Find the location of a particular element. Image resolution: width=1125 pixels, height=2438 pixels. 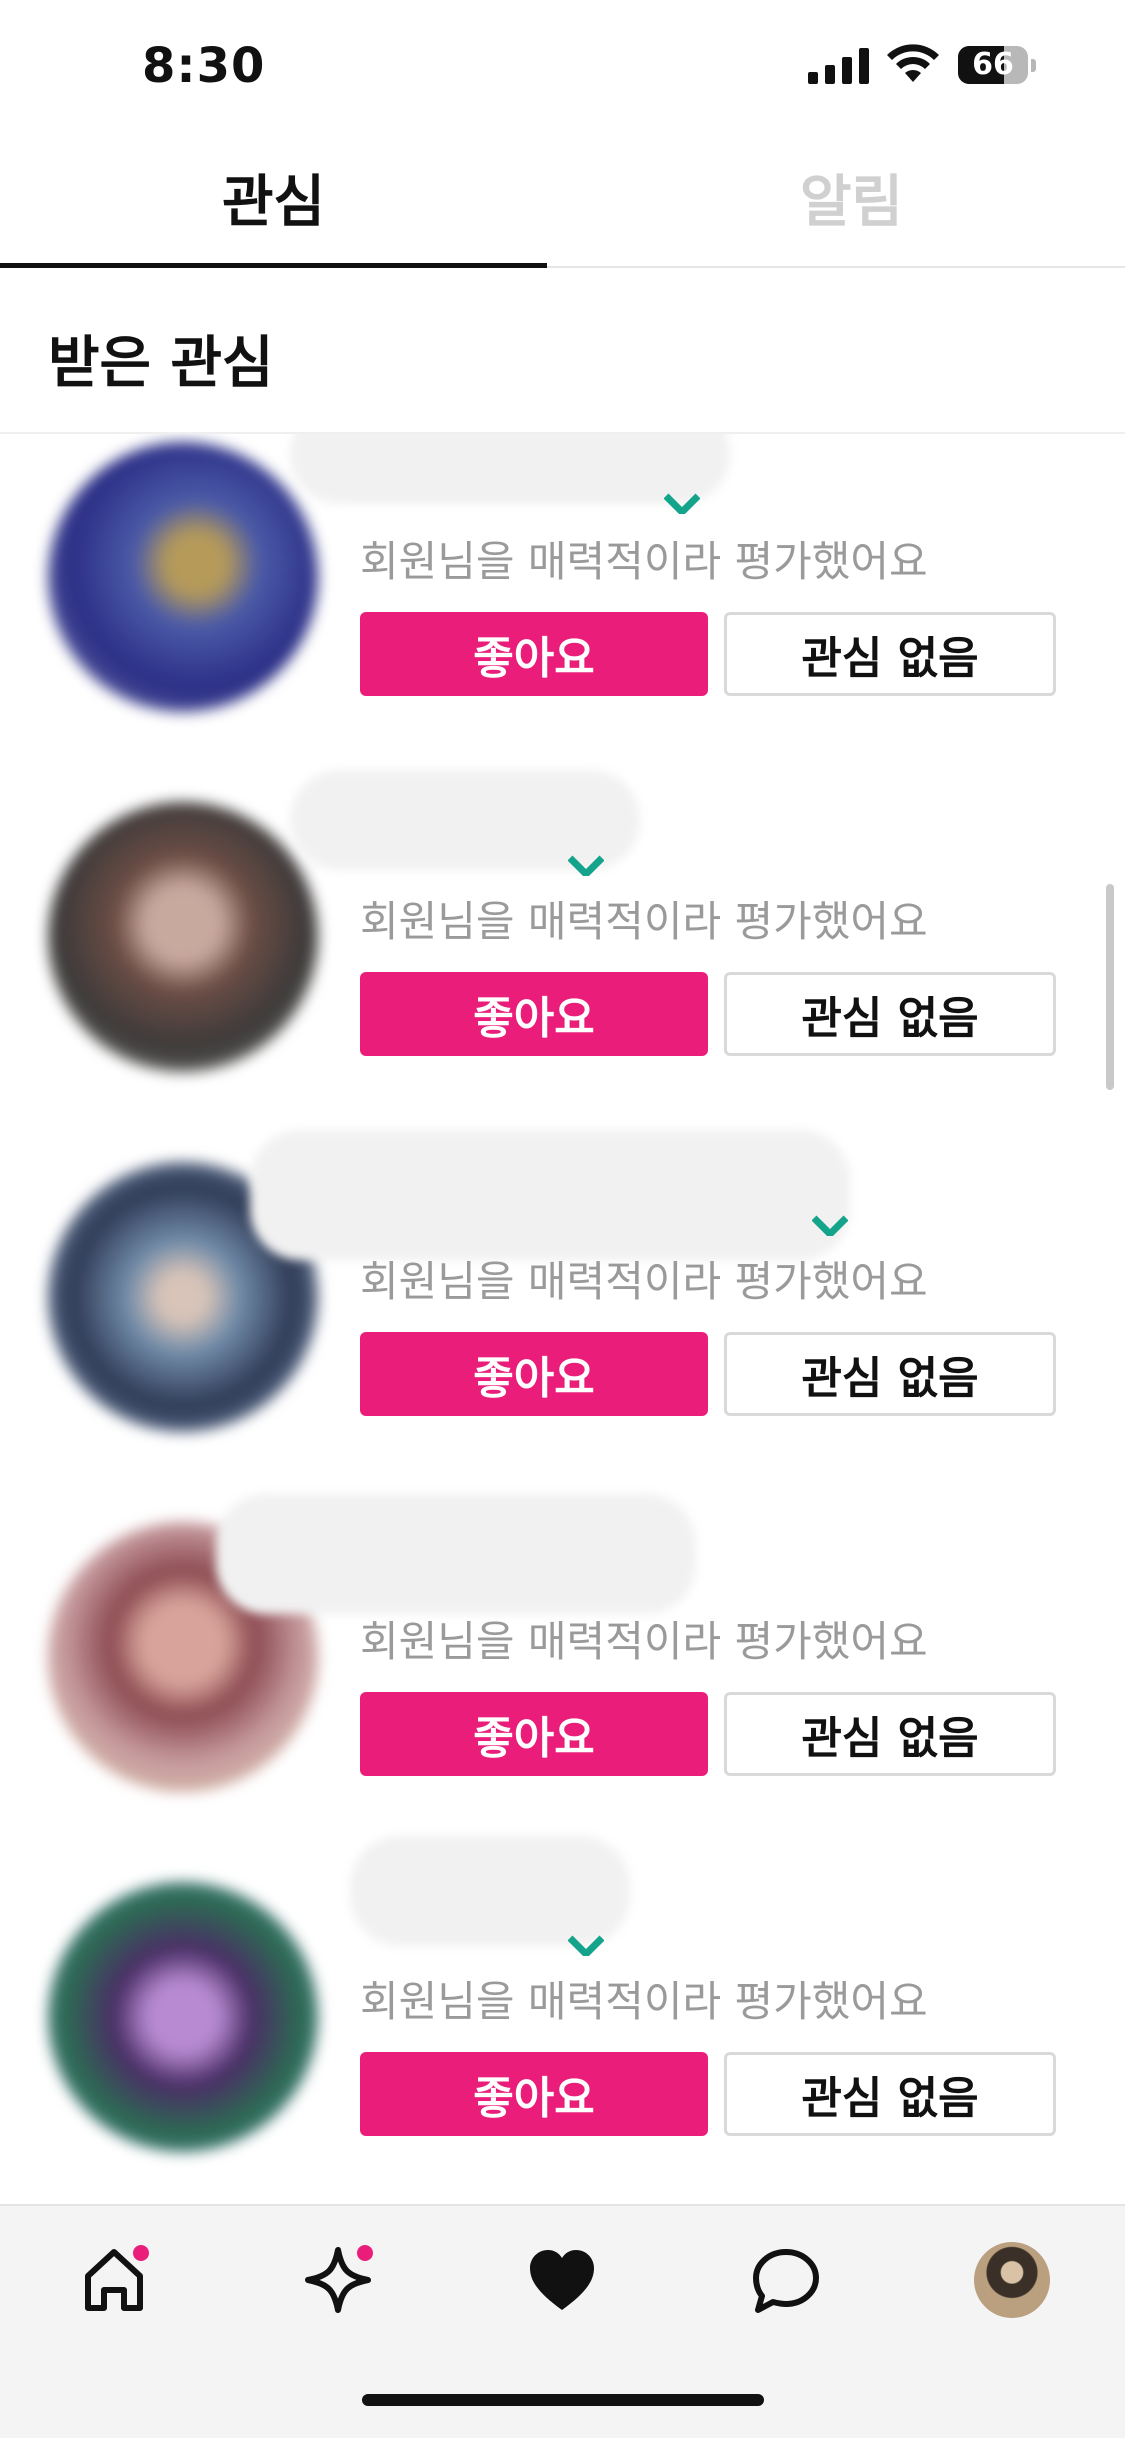

nav-chat is located at coordinates (786, 2280).